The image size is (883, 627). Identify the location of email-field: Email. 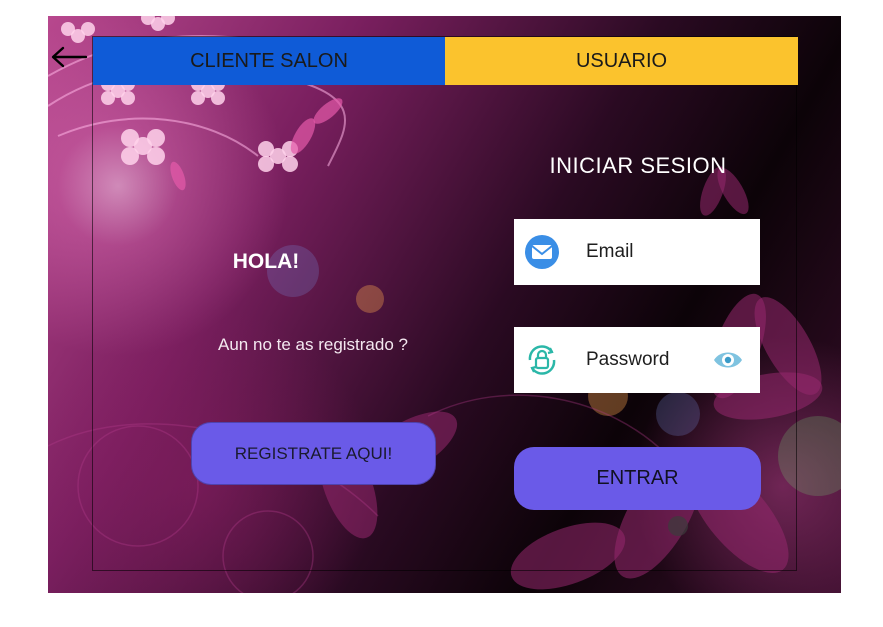
(637, 252).